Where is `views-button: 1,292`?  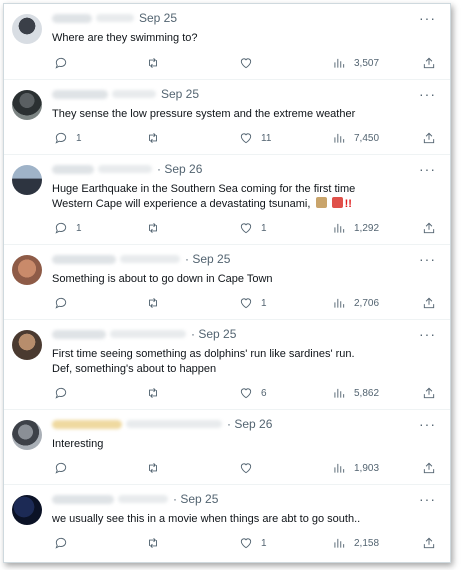
views-button: 1,292 is located at coordinates (355, 228).